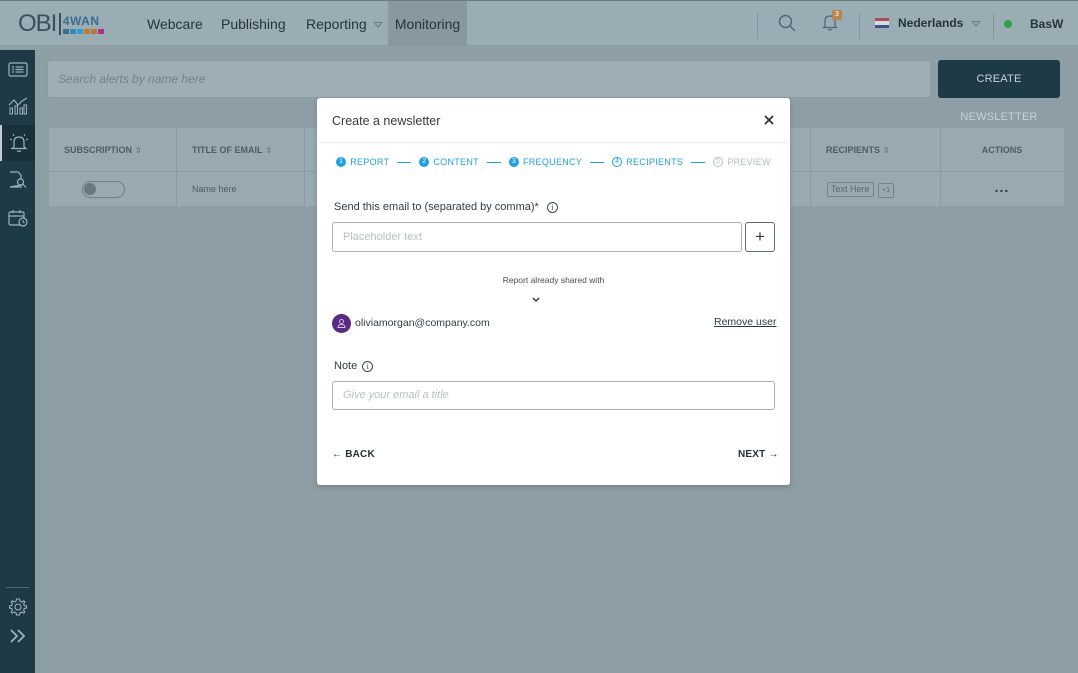 This screenshot has height=673, width=1078. Describe the element at coordinates (17, 607) in the screenshot. I see `gear-icon` at that location.